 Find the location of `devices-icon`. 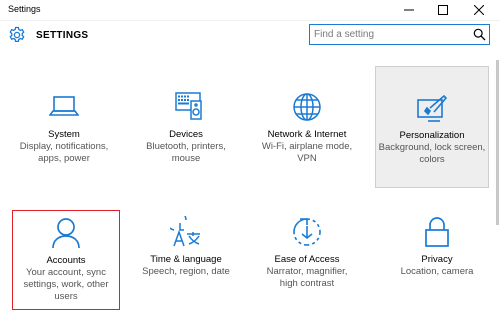

devices-icon is located at coordinates (186, 106).